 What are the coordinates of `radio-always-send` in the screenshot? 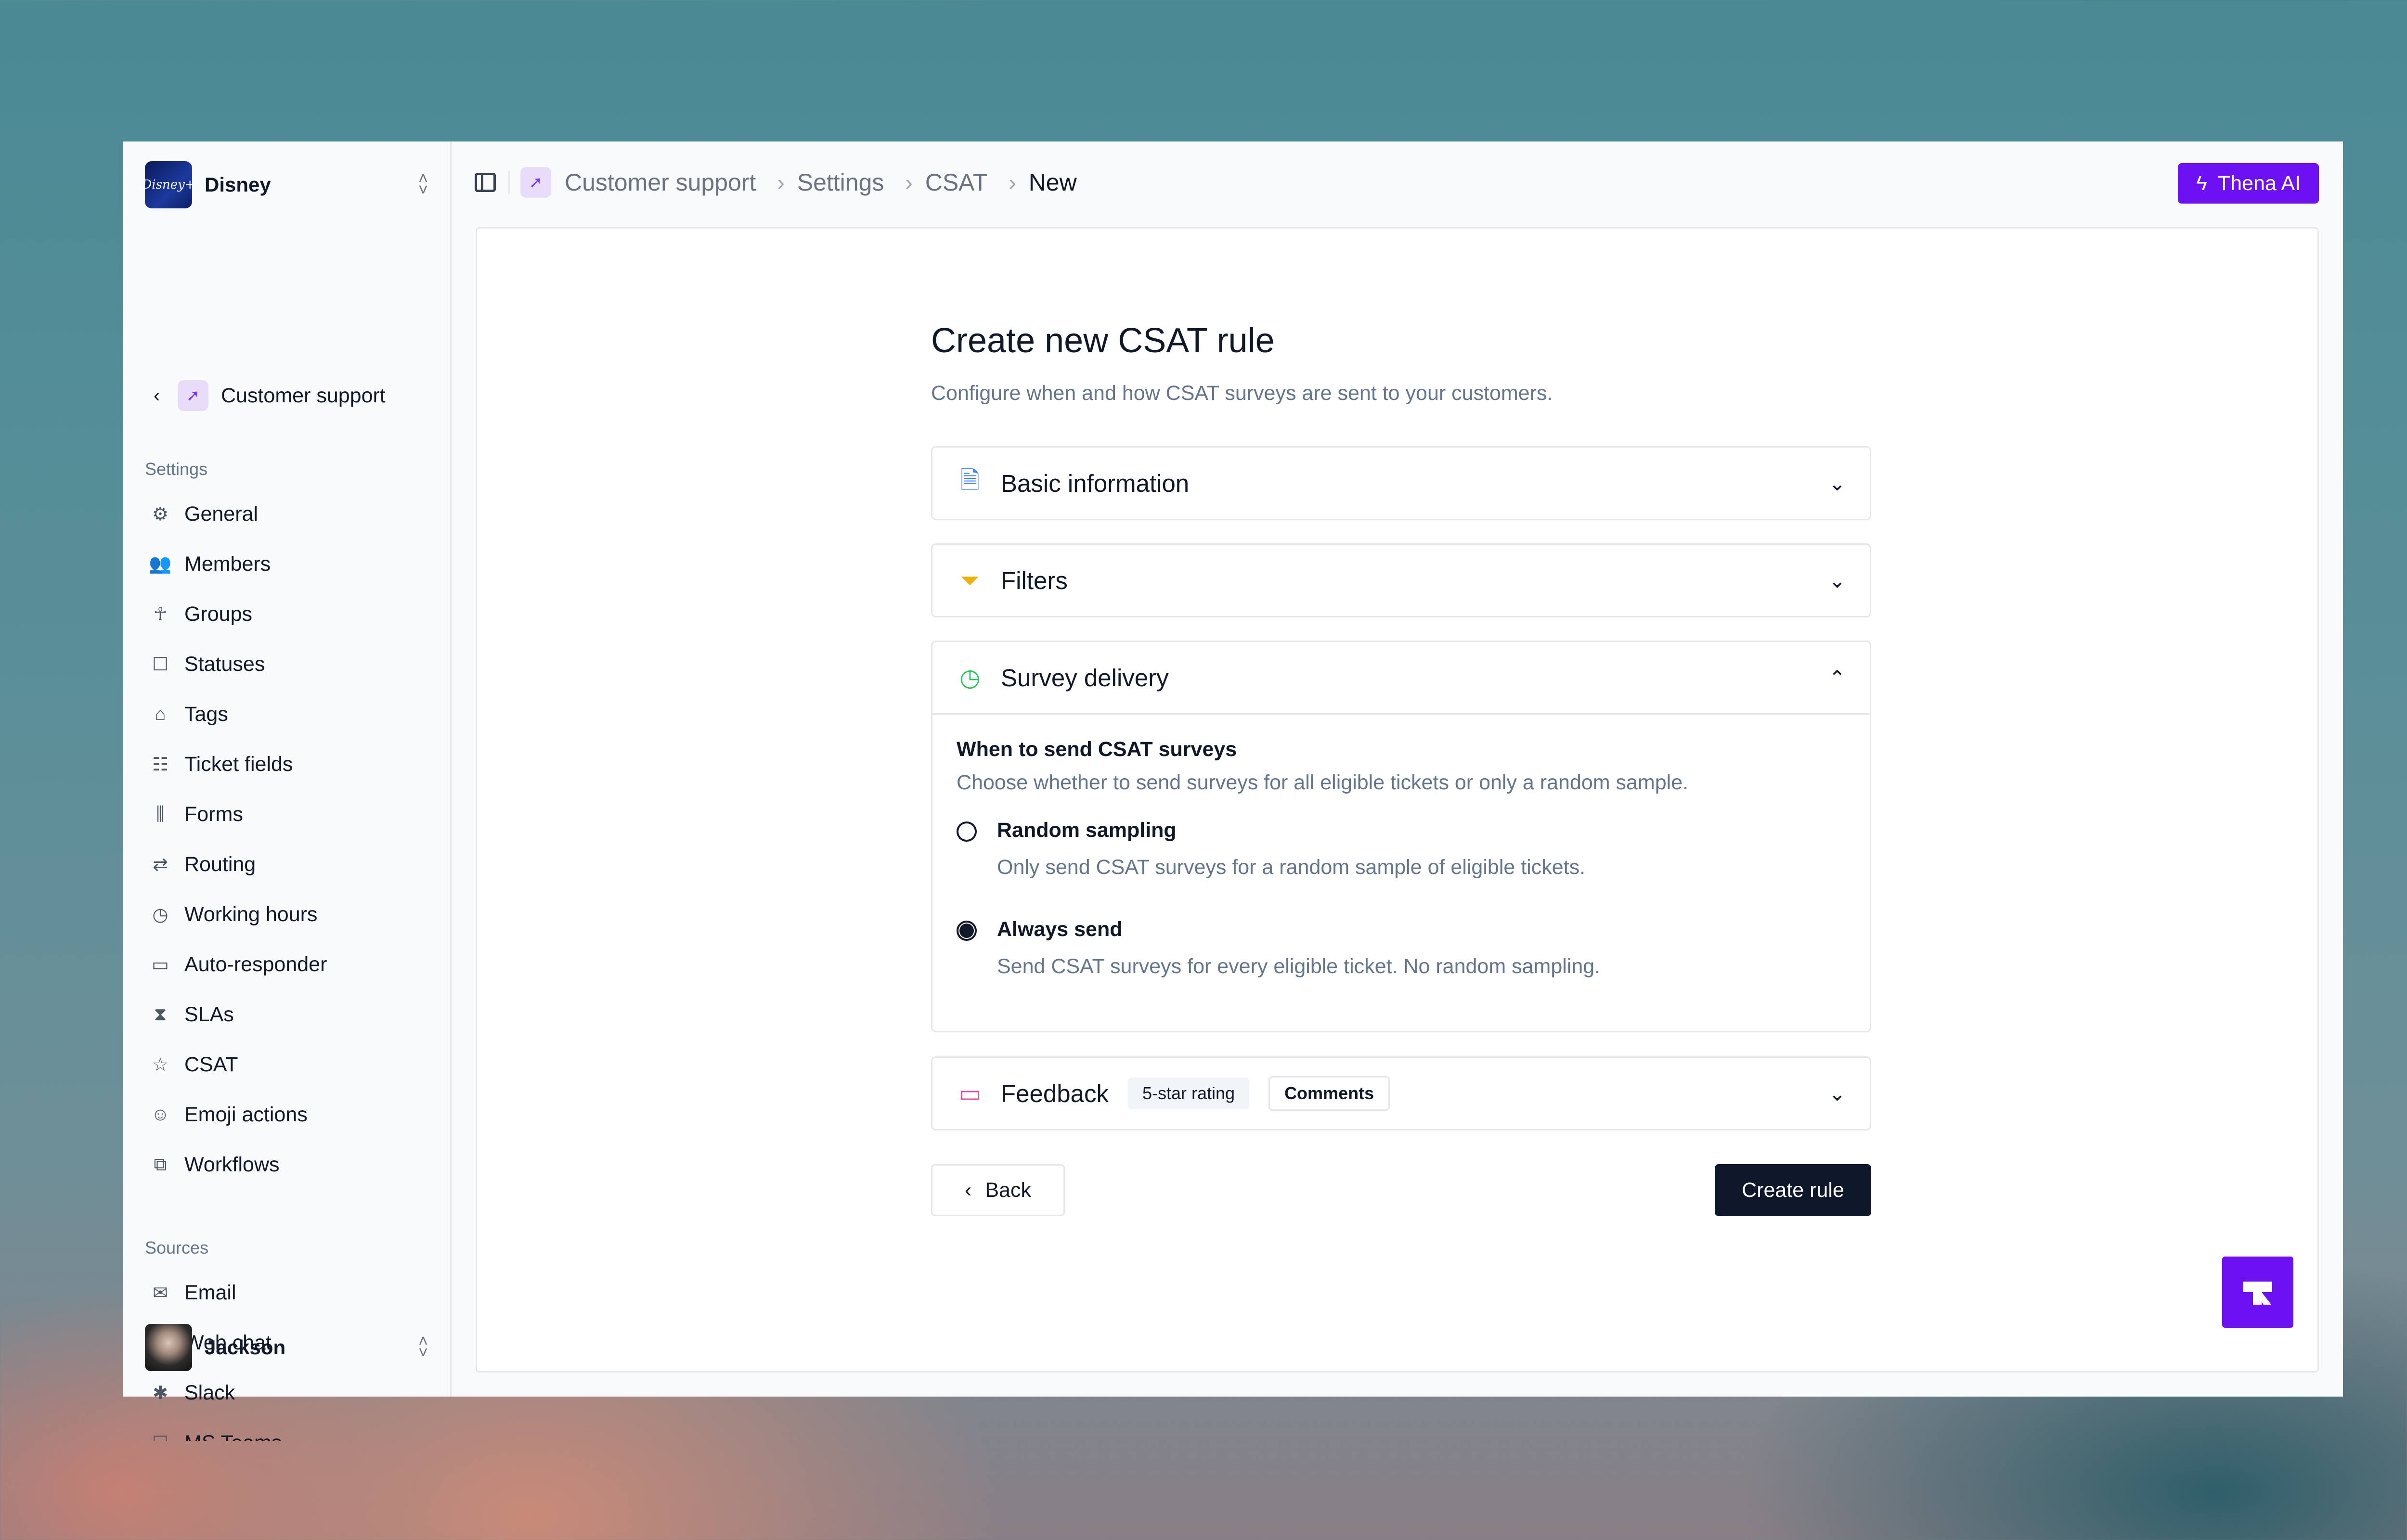 It's located at (967, 931).